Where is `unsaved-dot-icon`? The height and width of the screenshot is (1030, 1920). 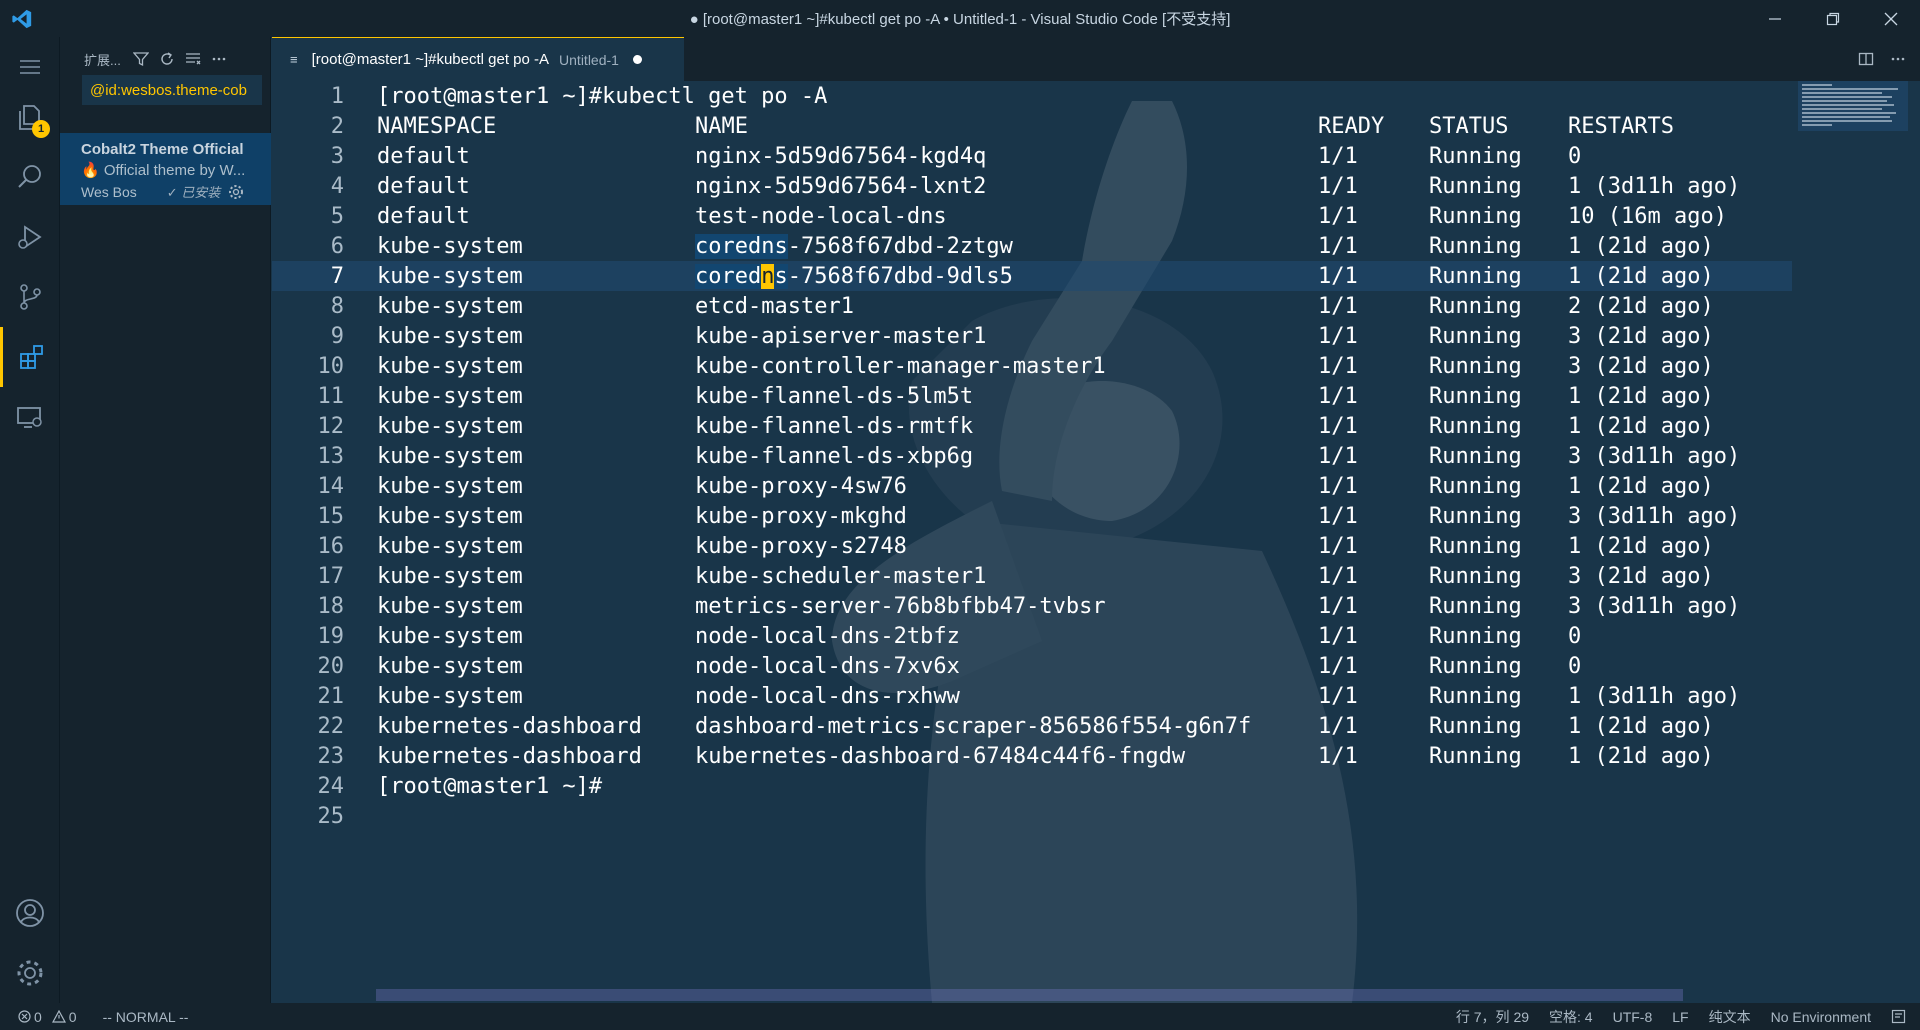
unsaved-dot-icon is located at coordinates (637, 59).